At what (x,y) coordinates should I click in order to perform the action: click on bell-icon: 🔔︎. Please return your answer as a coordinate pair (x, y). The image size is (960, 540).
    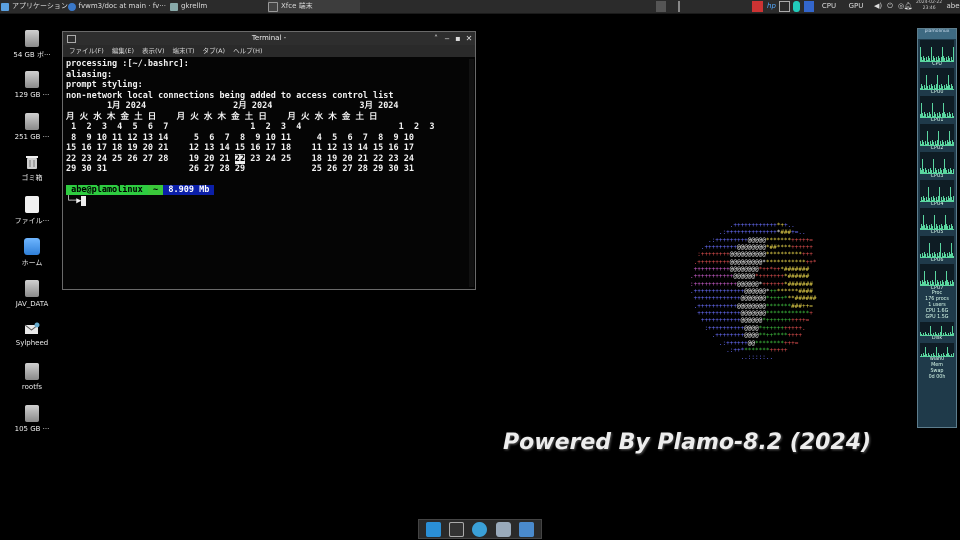
    Looking at the image, I should click on (908, 6).